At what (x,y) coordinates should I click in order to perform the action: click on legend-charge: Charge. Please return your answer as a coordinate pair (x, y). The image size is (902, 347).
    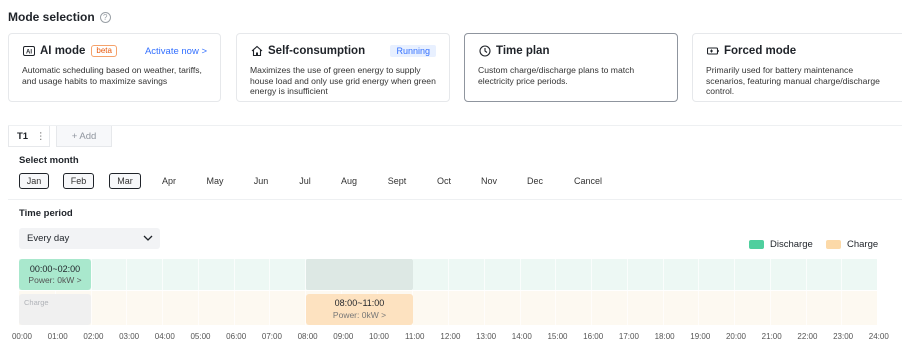
    Looking at the image, I should click on (852, 244).